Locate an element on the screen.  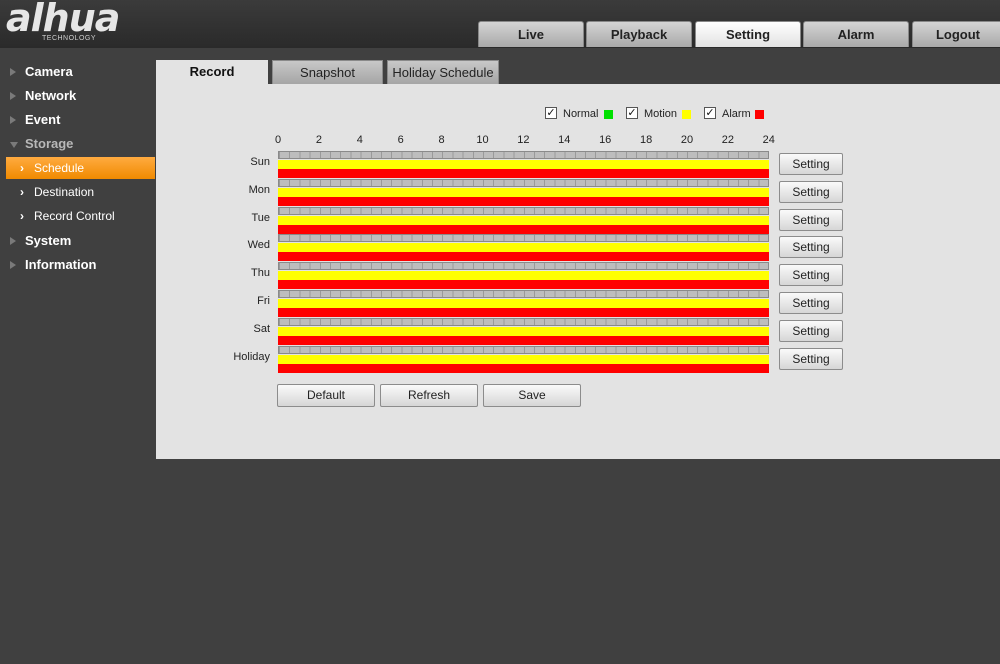
refresh-button: Refresh is located at coordinates (429, 395).